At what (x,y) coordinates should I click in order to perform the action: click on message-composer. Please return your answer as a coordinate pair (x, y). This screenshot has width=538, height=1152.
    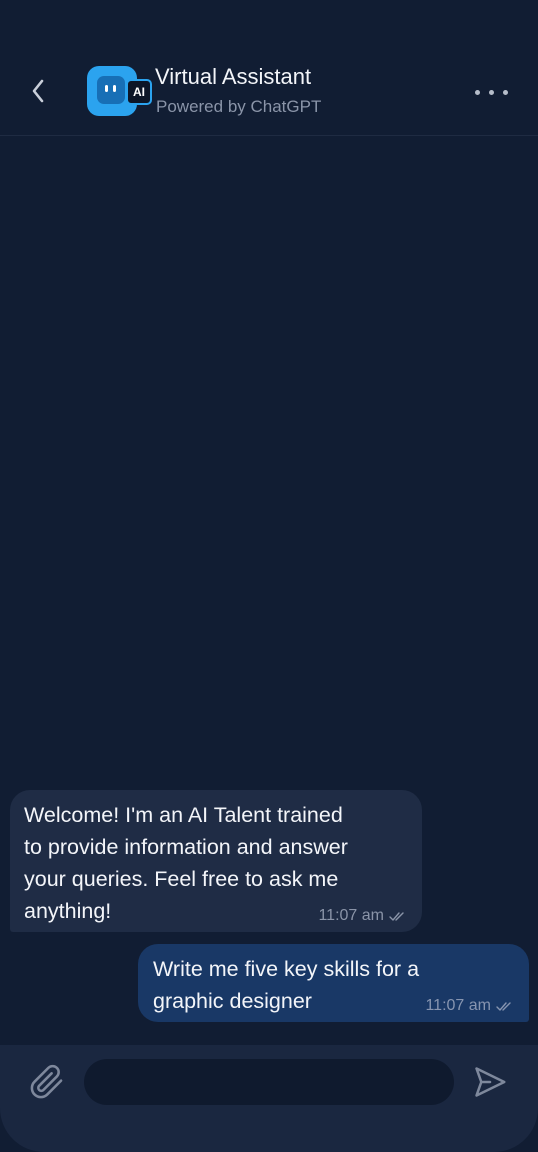
    Looking at the image, I should click on (269, 1098).